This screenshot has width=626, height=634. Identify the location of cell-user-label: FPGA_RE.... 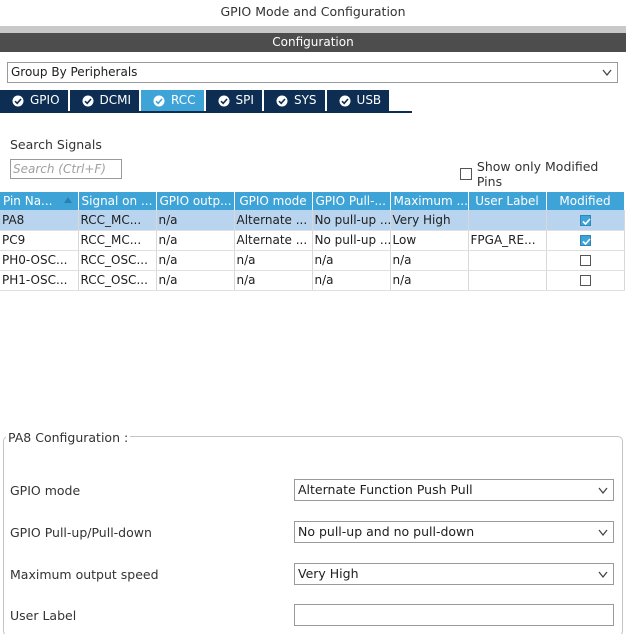
(507, 240).